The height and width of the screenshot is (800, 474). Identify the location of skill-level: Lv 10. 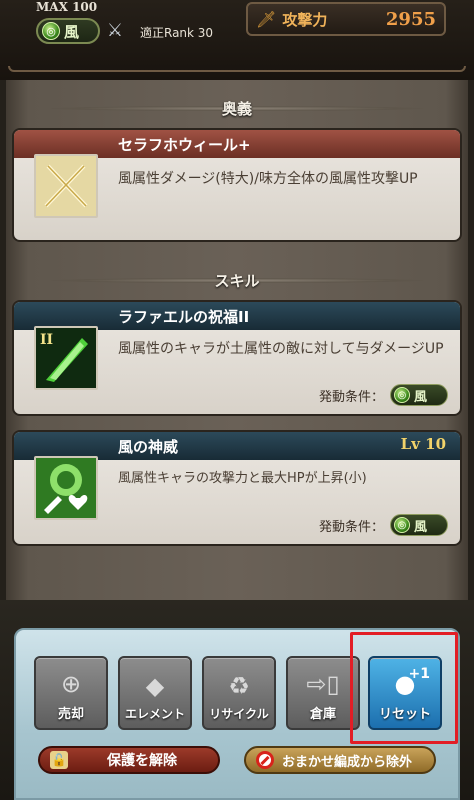
(423, 444).